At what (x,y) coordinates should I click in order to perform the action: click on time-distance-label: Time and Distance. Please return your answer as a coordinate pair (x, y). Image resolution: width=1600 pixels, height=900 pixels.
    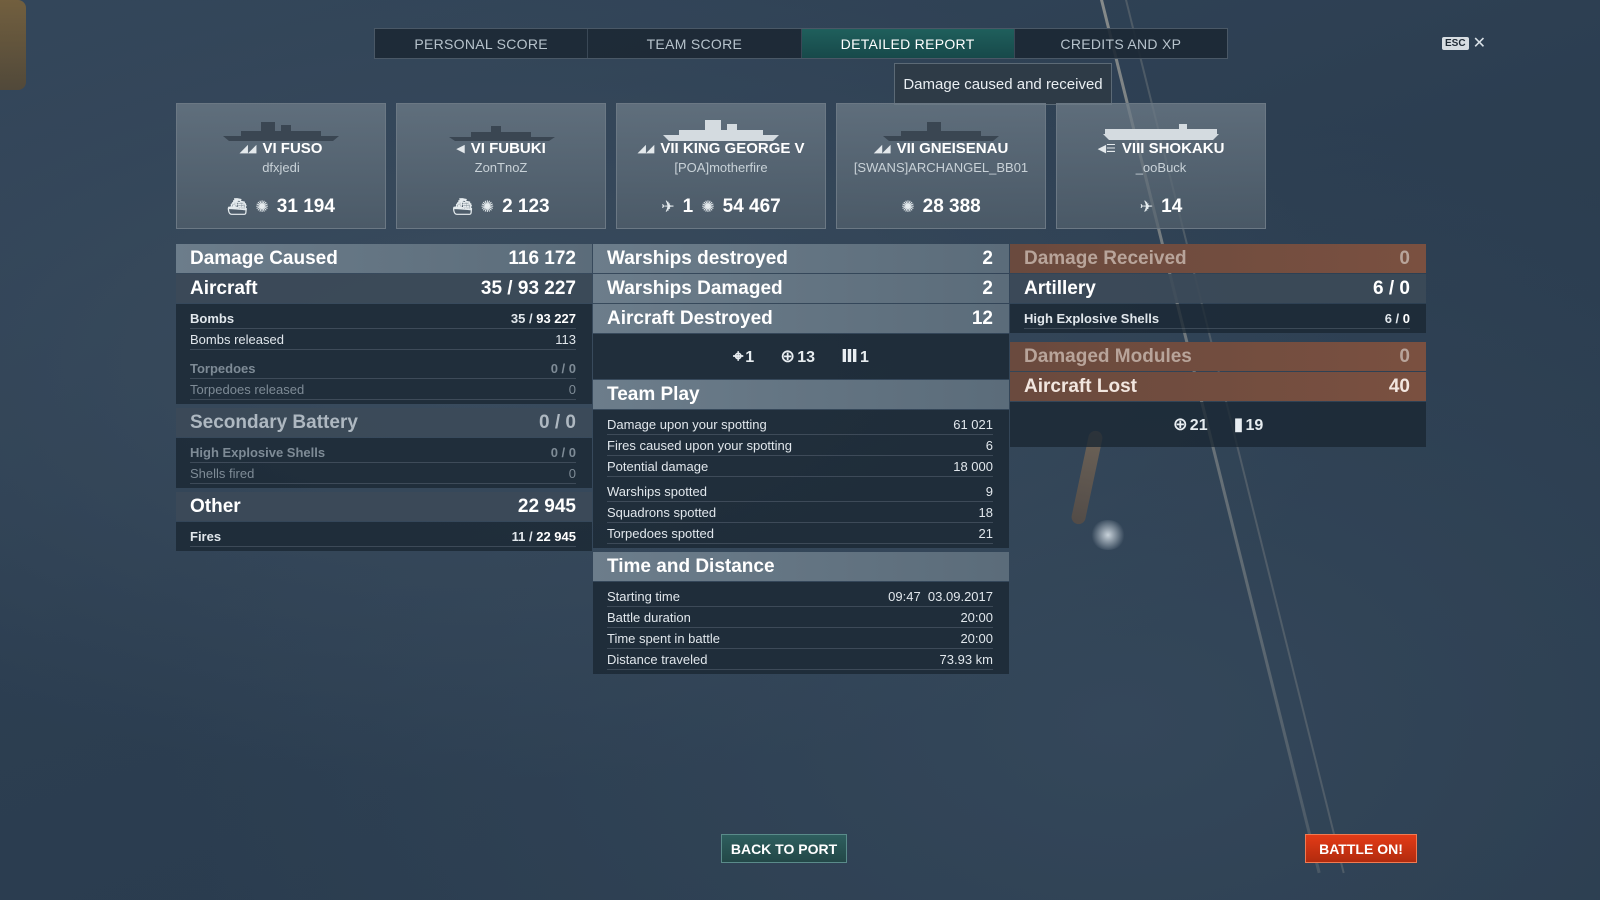
    Looking at the image, I should click on (691, 566).